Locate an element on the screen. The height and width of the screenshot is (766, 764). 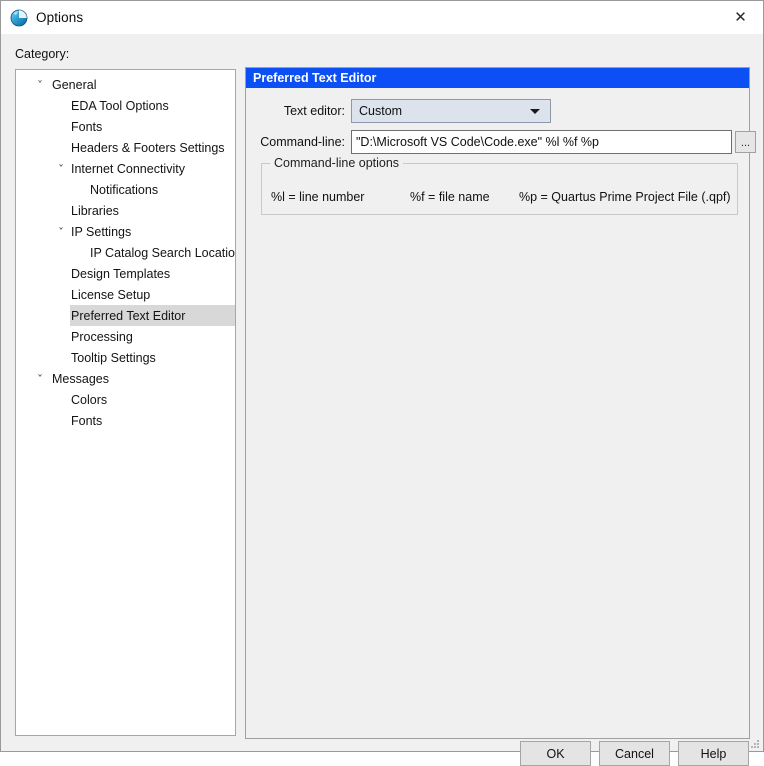
window-title: Options is located at coordinates (60, 17).